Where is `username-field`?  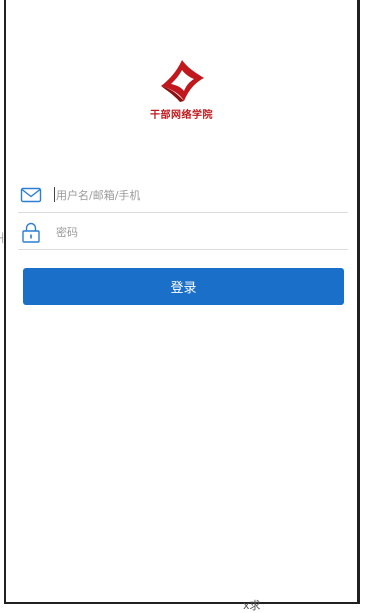 username-field is located at coordinates (183, 195).